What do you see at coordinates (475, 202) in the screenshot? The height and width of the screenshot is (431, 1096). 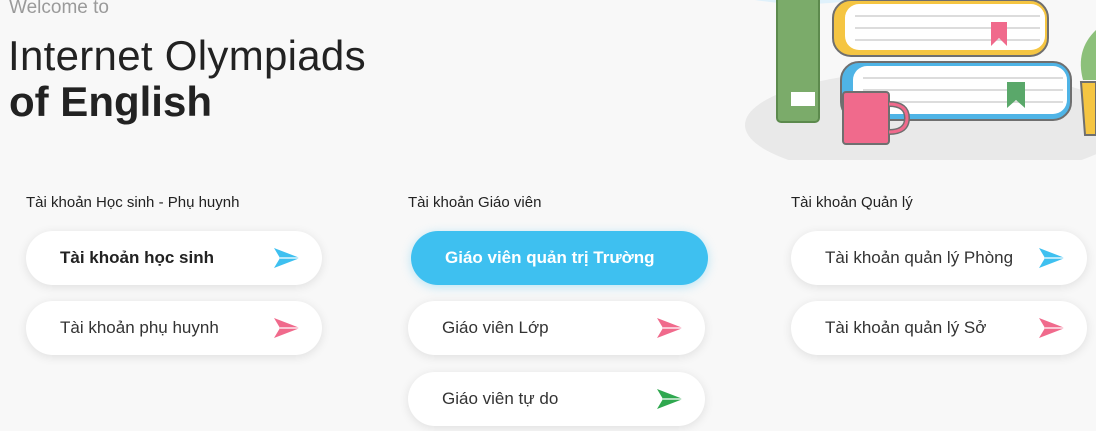 I see `group-label-teacher: Tài khoản Giáo viên` at bounding box center [475, 202].